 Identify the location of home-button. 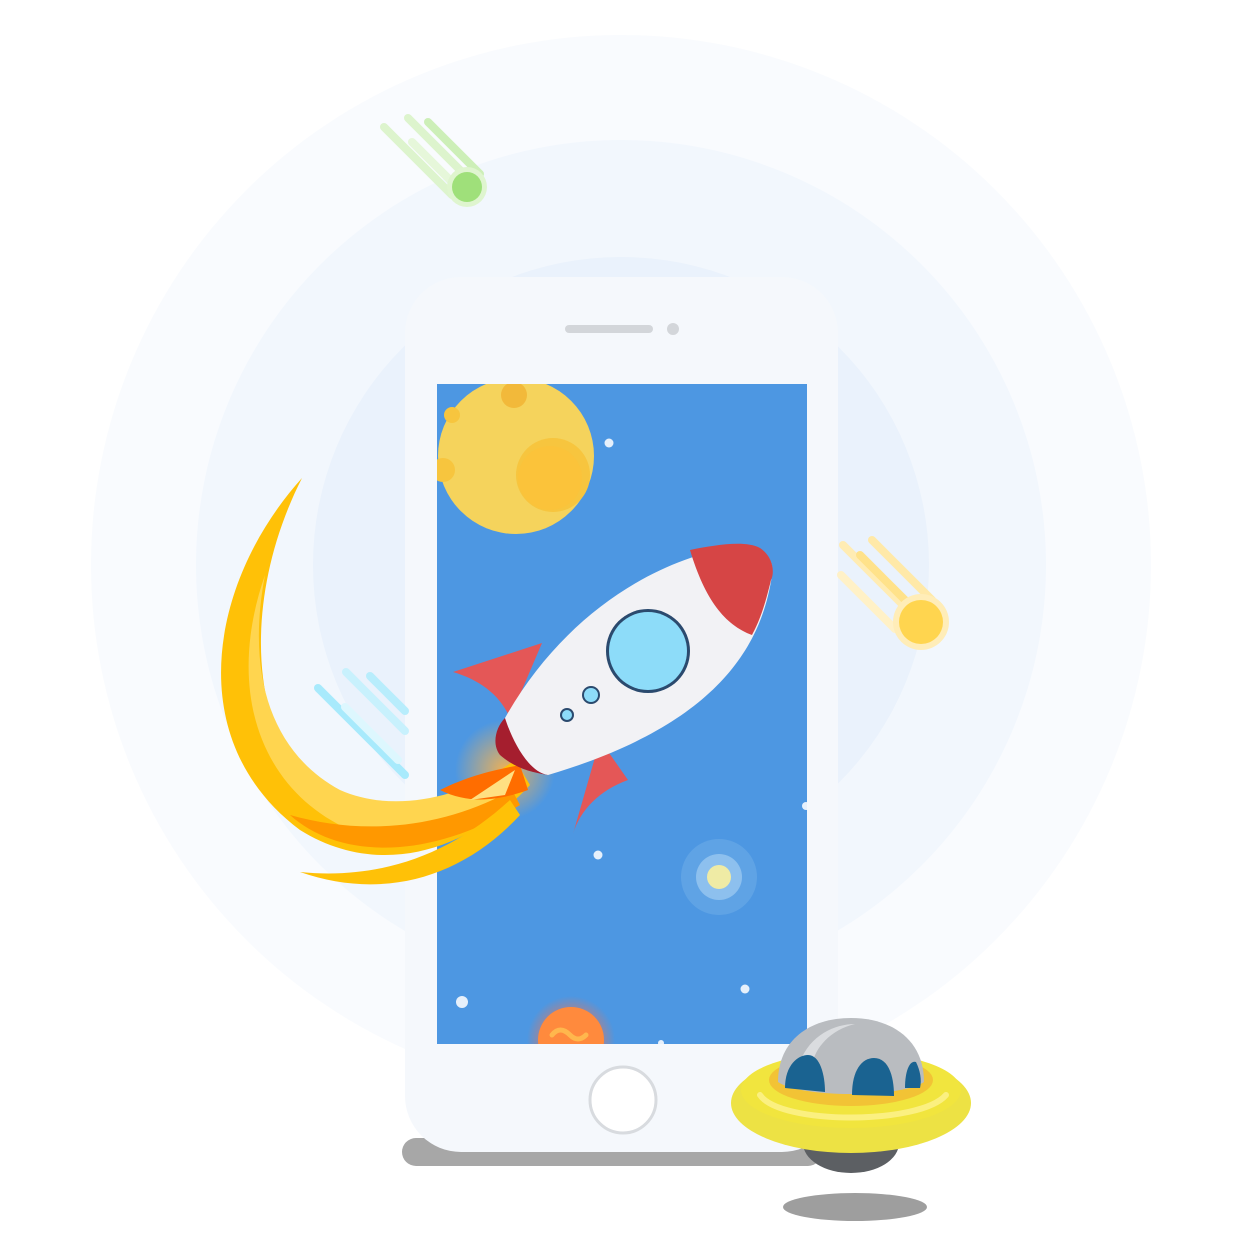
(623, 1100).